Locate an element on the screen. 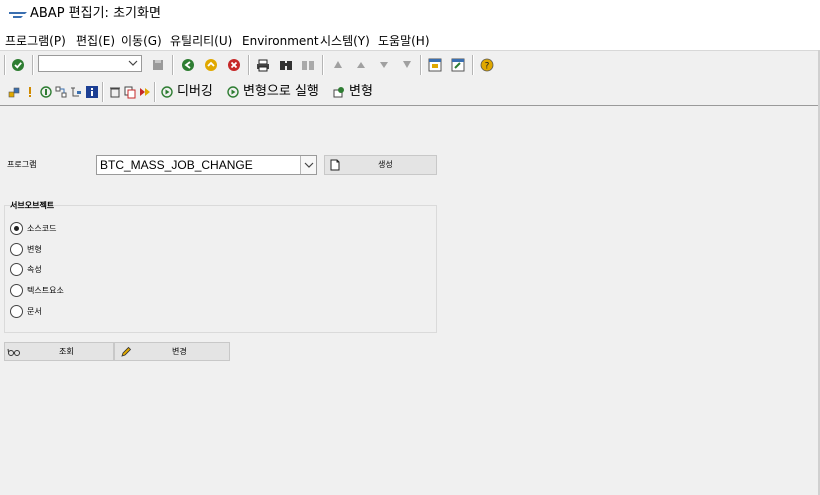 Image resolution: width=820 pixels, height=495 pixels. program-label: 프로그램 is located at coordinates (22, 164).